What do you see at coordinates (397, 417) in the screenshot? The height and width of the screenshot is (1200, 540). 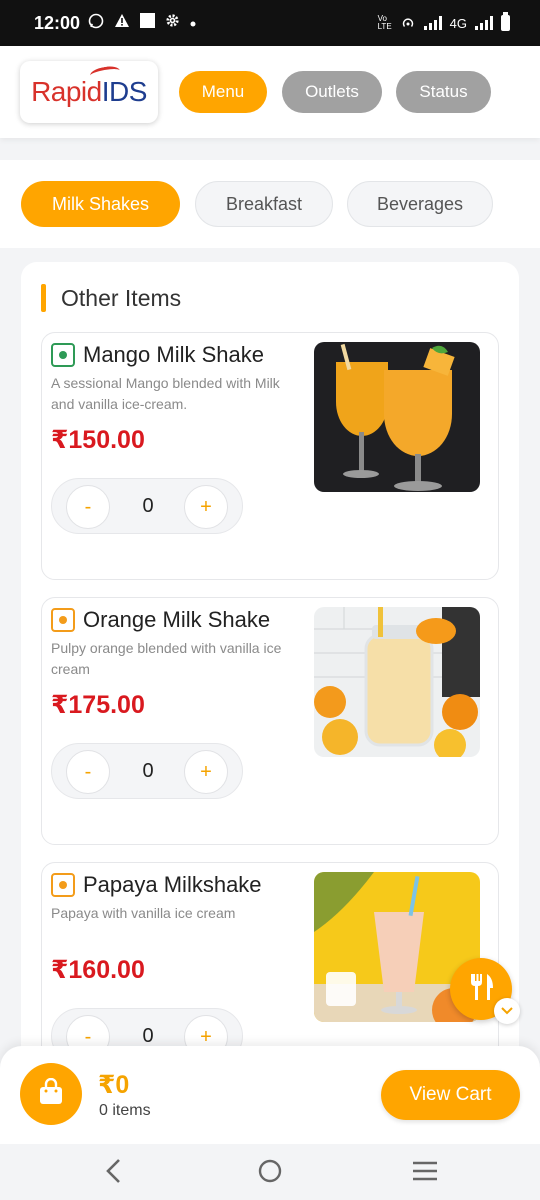 I see `mango-shake-image` at bounding box center [397, 417].